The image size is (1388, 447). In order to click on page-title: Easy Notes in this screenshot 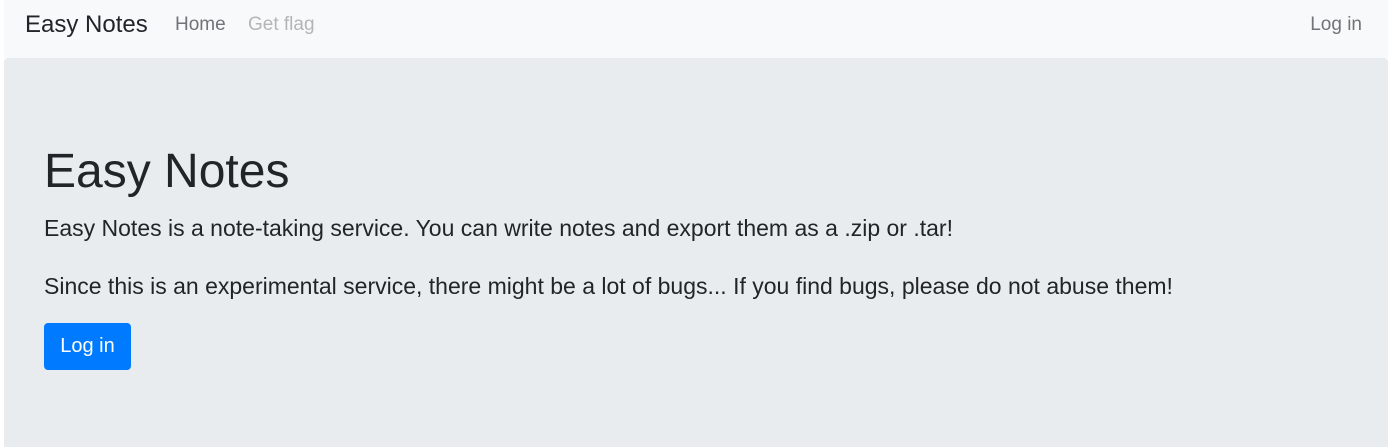, I will do `click(167, 171)`.